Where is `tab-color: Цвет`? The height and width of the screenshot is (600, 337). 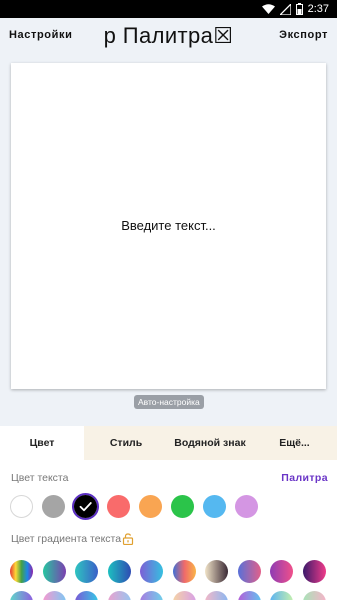 tab-color: Цвет is located at coordinates (42, 443).